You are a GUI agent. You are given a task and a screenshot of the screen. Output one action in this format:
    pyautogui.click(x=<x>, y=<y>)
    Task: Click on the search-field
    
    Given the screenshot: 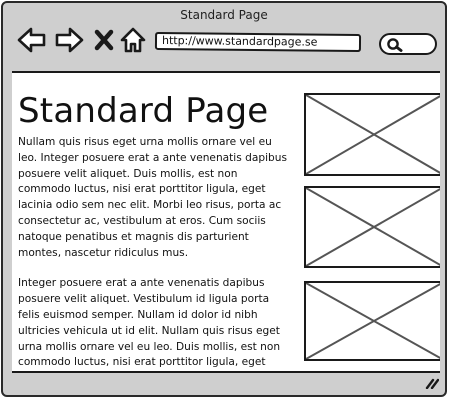 What is the action you would take?
    pyautogui.click(x=408, y=44)
    